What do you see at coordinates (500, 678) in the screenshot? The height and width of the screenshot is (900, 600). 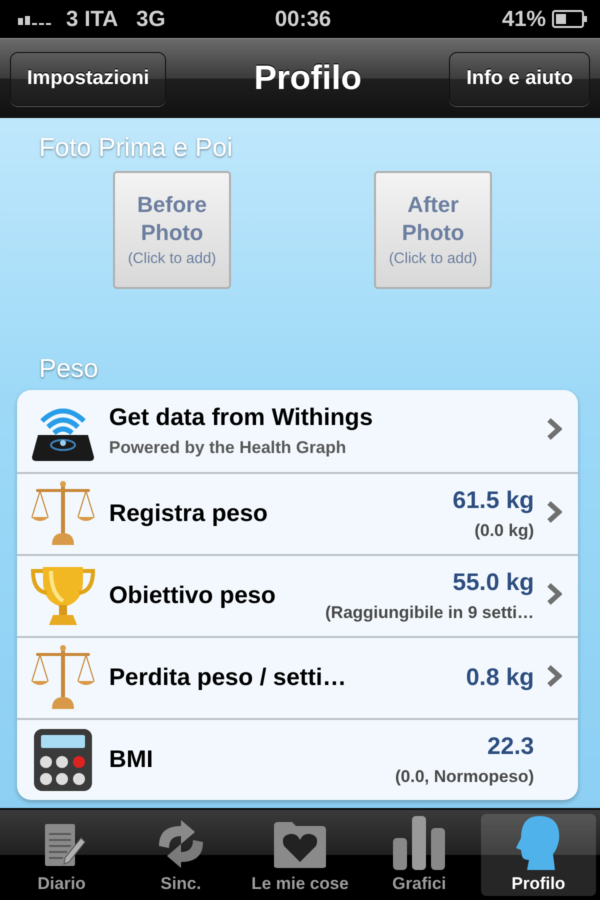 I see `row-value: 0.8 kg` at bounding box center [500, 678].